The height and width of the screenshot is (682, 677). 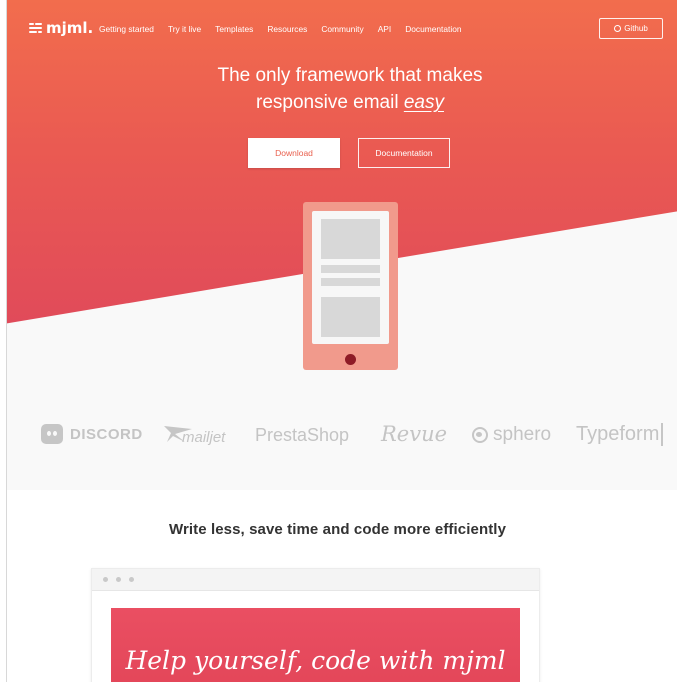 I want to click on headline-line-1: The only framework that makes, so click(x=350, y=75).